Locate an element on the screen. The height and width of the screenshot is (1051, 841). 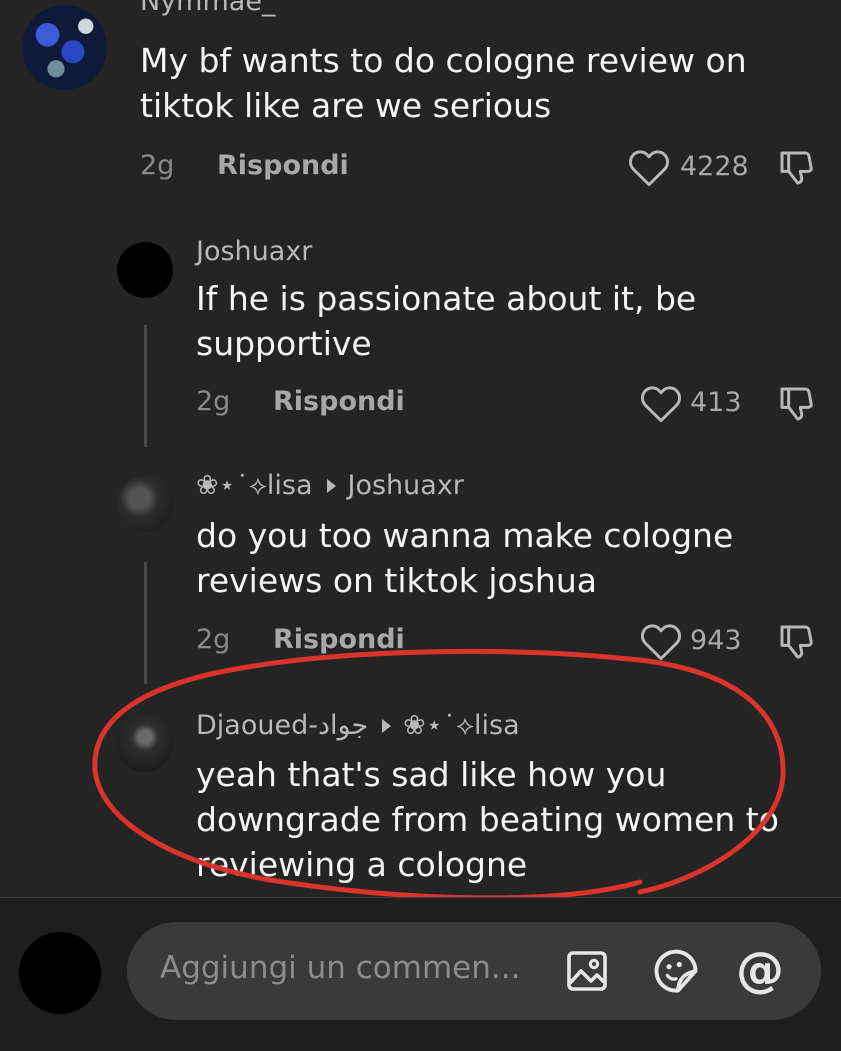
at-mention-icon: @ is located at coordinates (760, 970).